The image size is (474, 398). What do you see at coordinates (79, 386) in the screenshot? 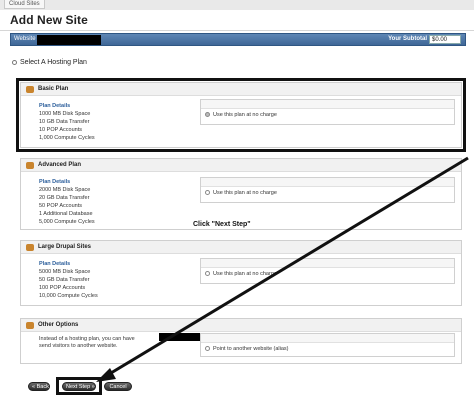
I see `next-step-highlight` at bounding box center [79, 386].